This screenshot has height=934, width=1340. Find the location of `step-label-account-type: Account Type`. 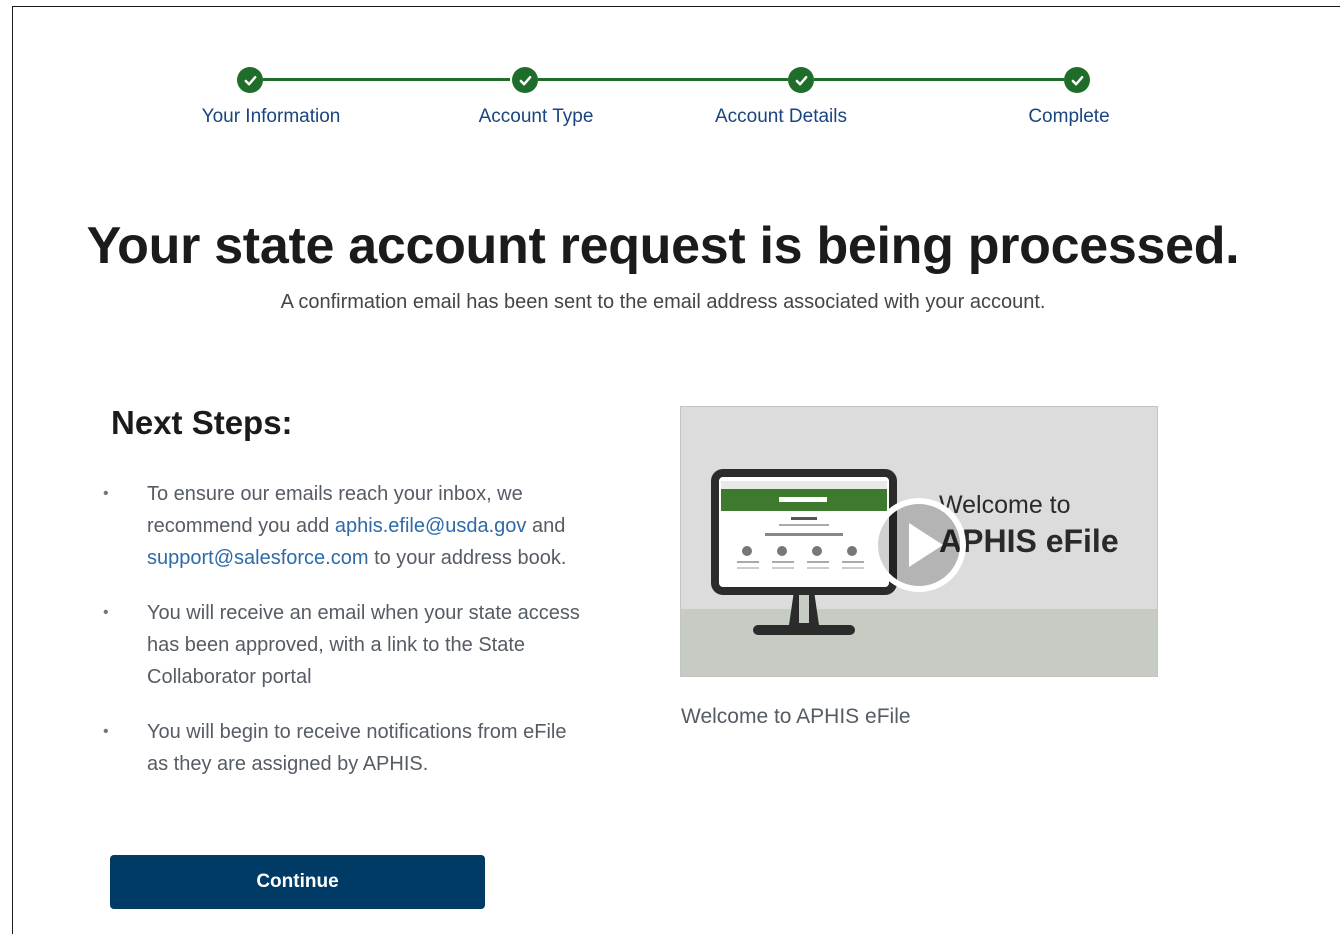

step-label-account-type: Account Type is located at coordinates (536, 116).